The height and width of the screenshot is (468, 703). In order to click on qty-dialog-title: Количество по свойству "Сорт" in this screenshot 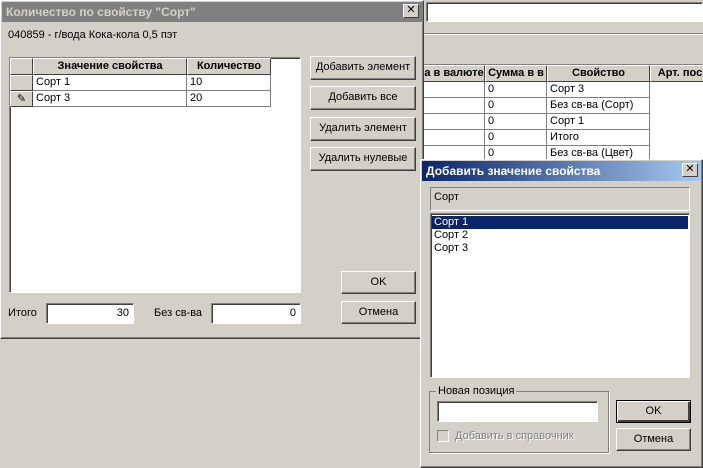, I will do `click(101, 12)`.